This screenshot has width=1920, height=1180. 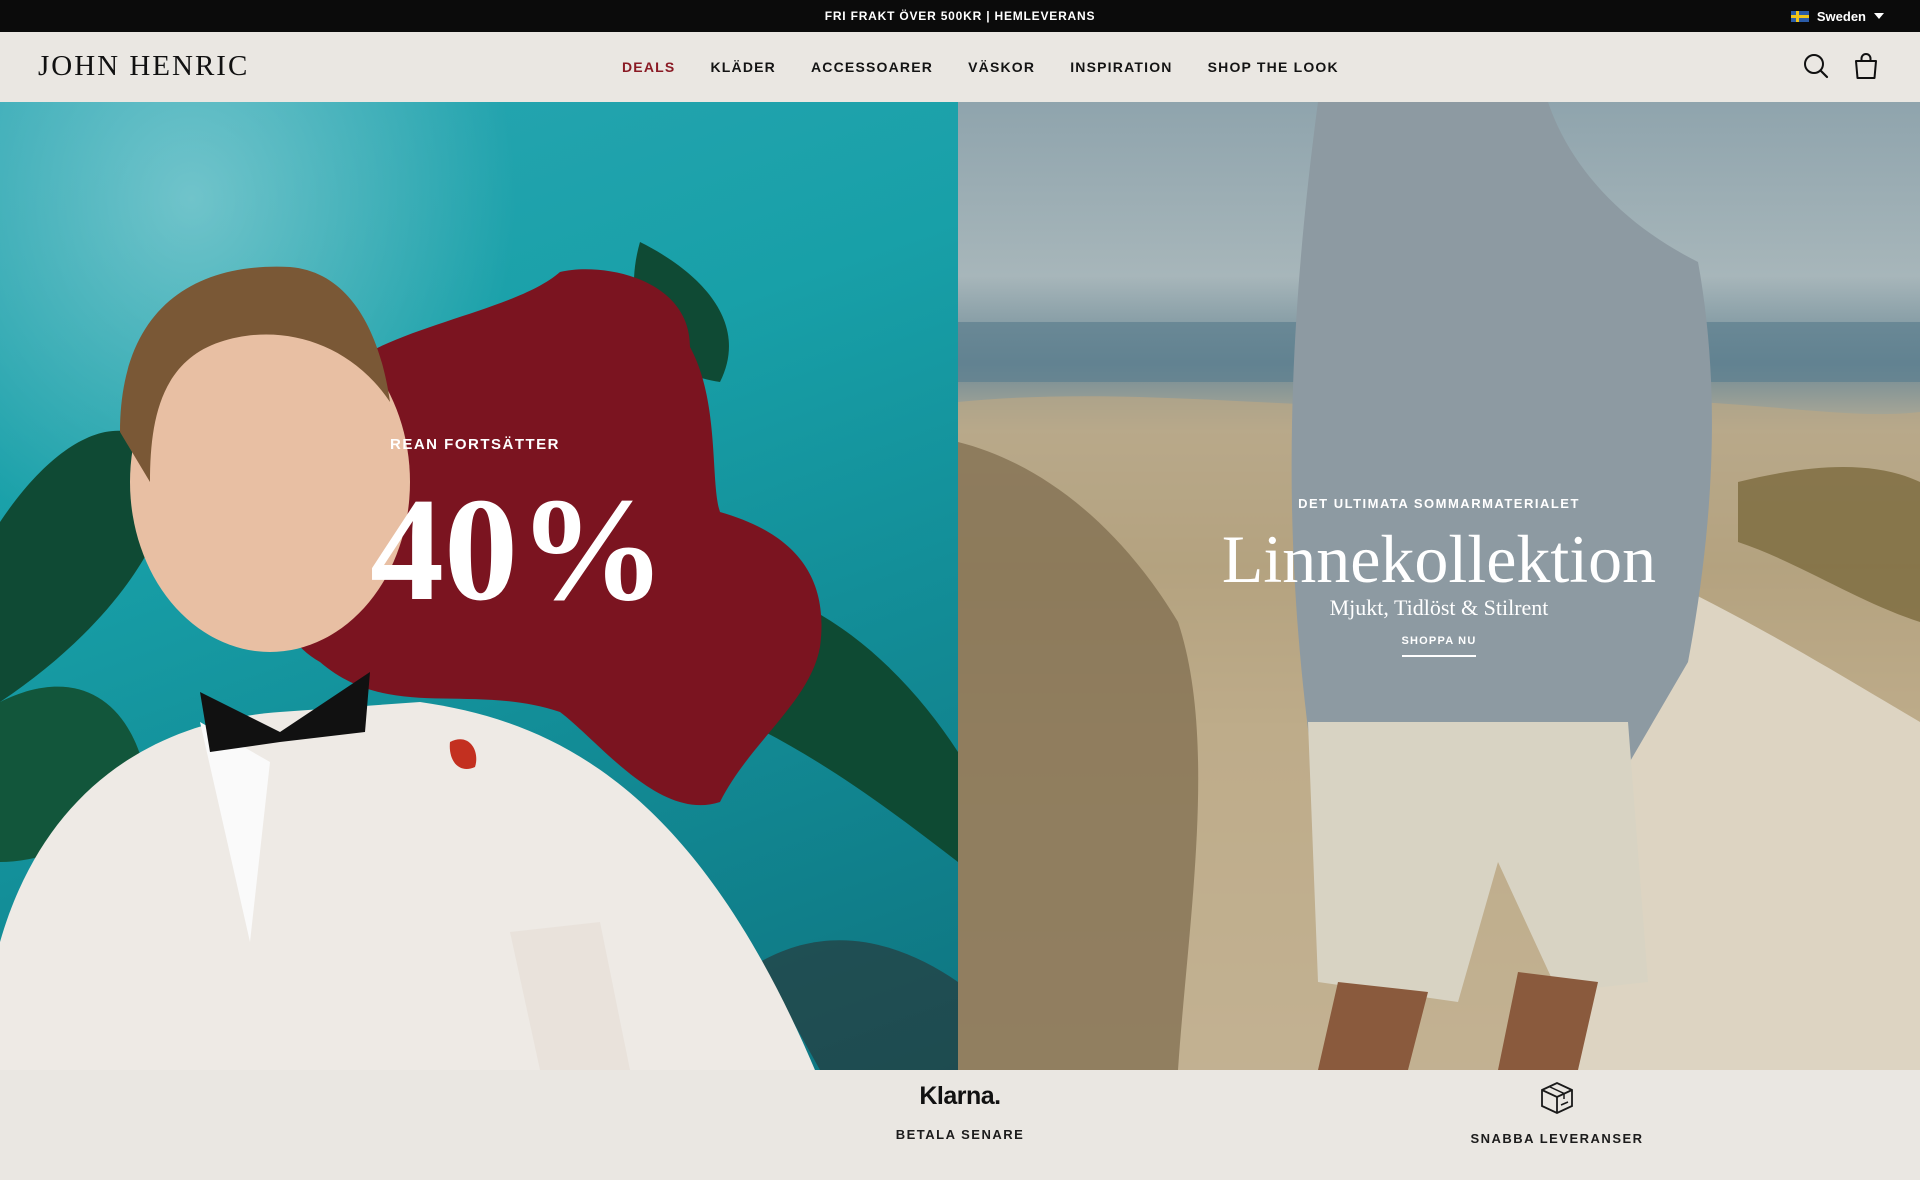 What do you see at coordinates (1001, 67) in the screenshot?
I see `nav-item-vaskor: VÄSKOR` at bounding box center [1001, 67].